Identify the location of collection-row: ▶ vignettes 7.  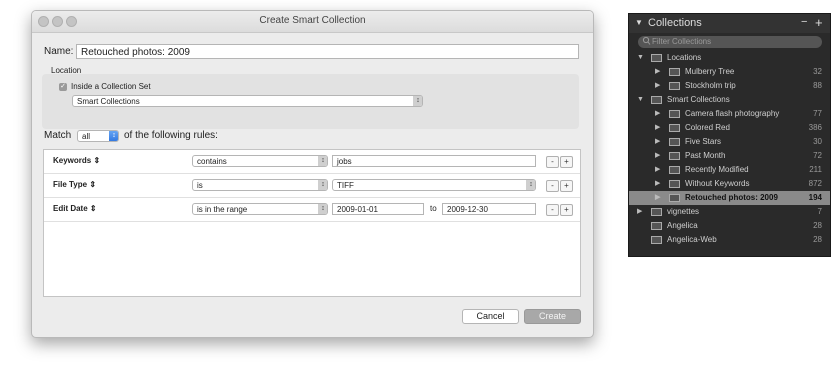
(729, 212).